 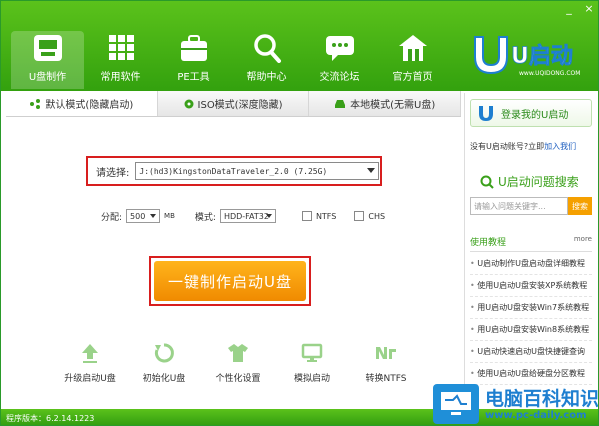 What do you see at coordinates (164, 379) in the screenshot?
I see `tool-label: 初始化U盘` at bounding box center [164, 379].